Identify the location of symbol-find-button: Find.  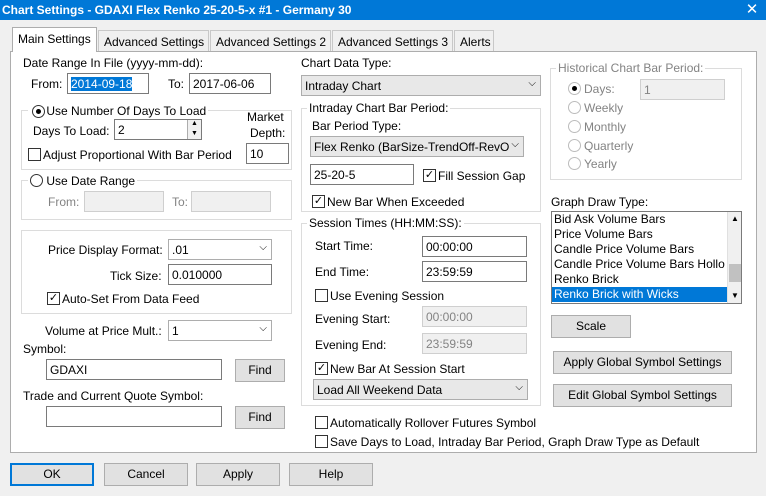
(260, 370).